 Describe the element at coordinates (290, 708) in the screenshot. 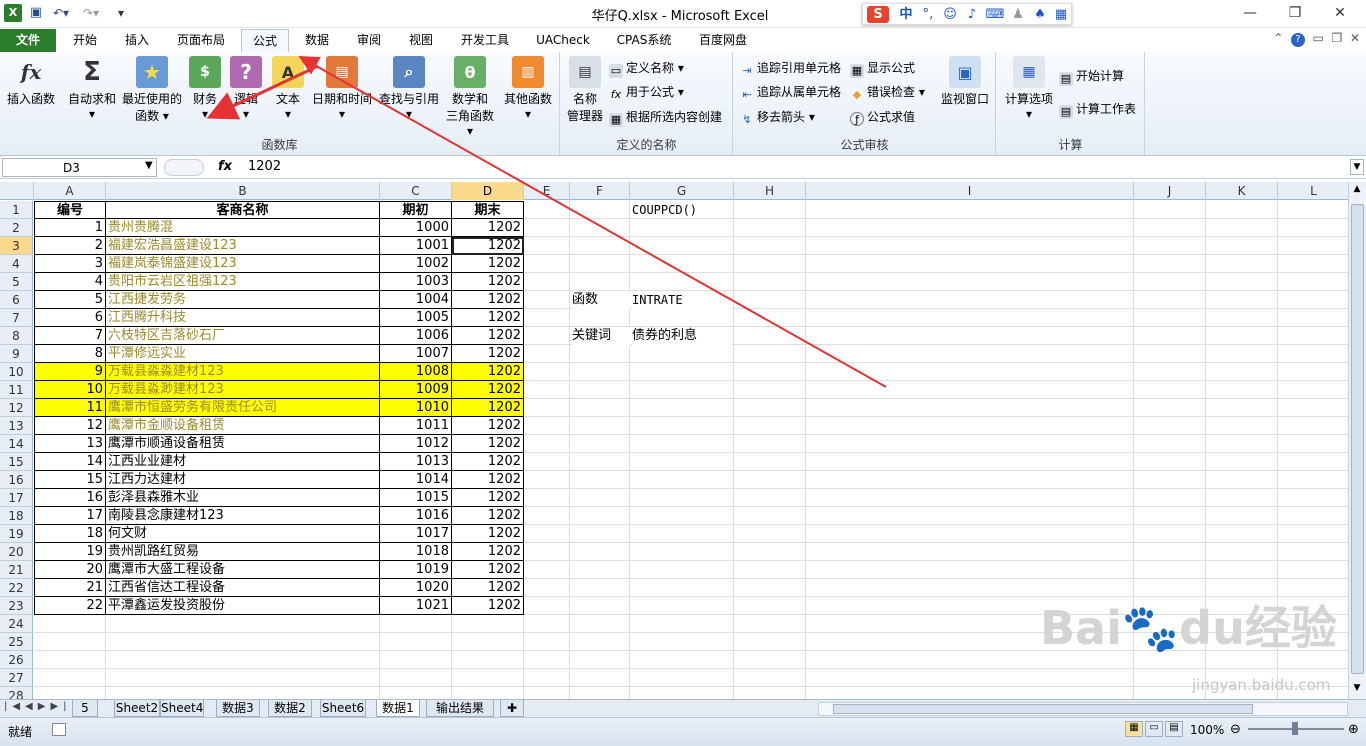

I see `sheet-tab: 数据2` at that location.